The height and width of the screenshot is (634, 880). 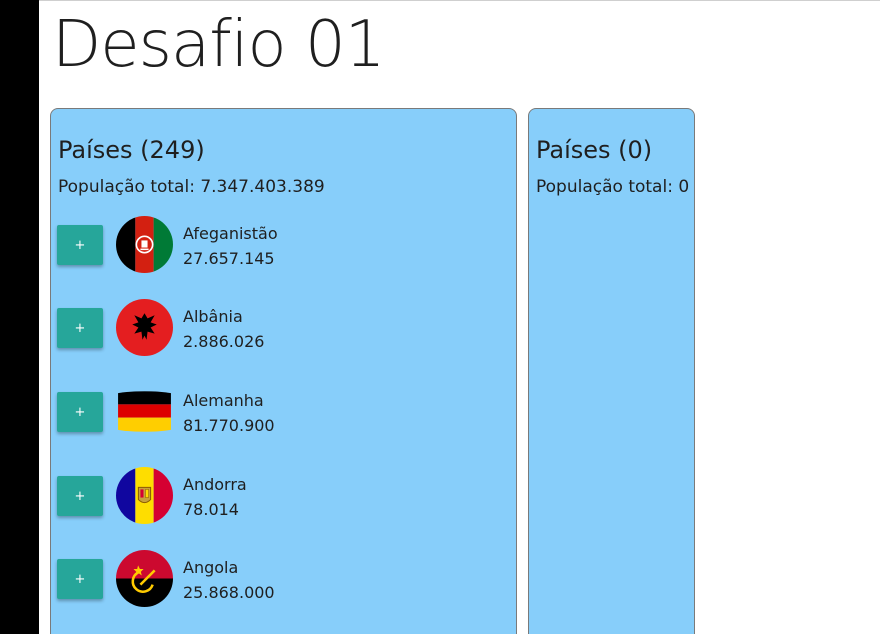 What do you see at coordinates (144, 495) in the screenshot?
I see `andorra-flag-icon` at bounding box center [144, 495].